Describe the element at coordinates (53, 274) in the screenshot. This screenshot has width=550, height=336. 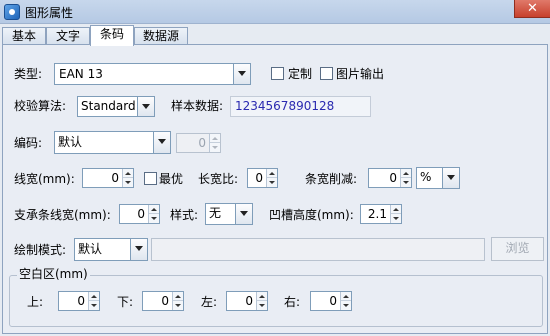
I see `quiet-zone-title: 空白区(mm)` at that location.